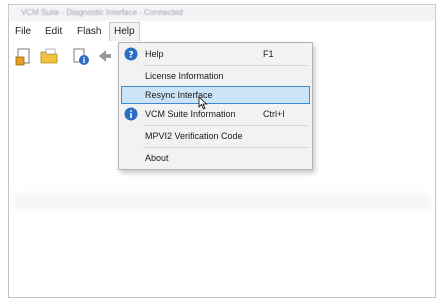 The height and width of the screenshot is (306, 444). What do you see at coordinates (23, 32) in the screenshot?
I see `menu-file: File` at bounding box center [23, 32].